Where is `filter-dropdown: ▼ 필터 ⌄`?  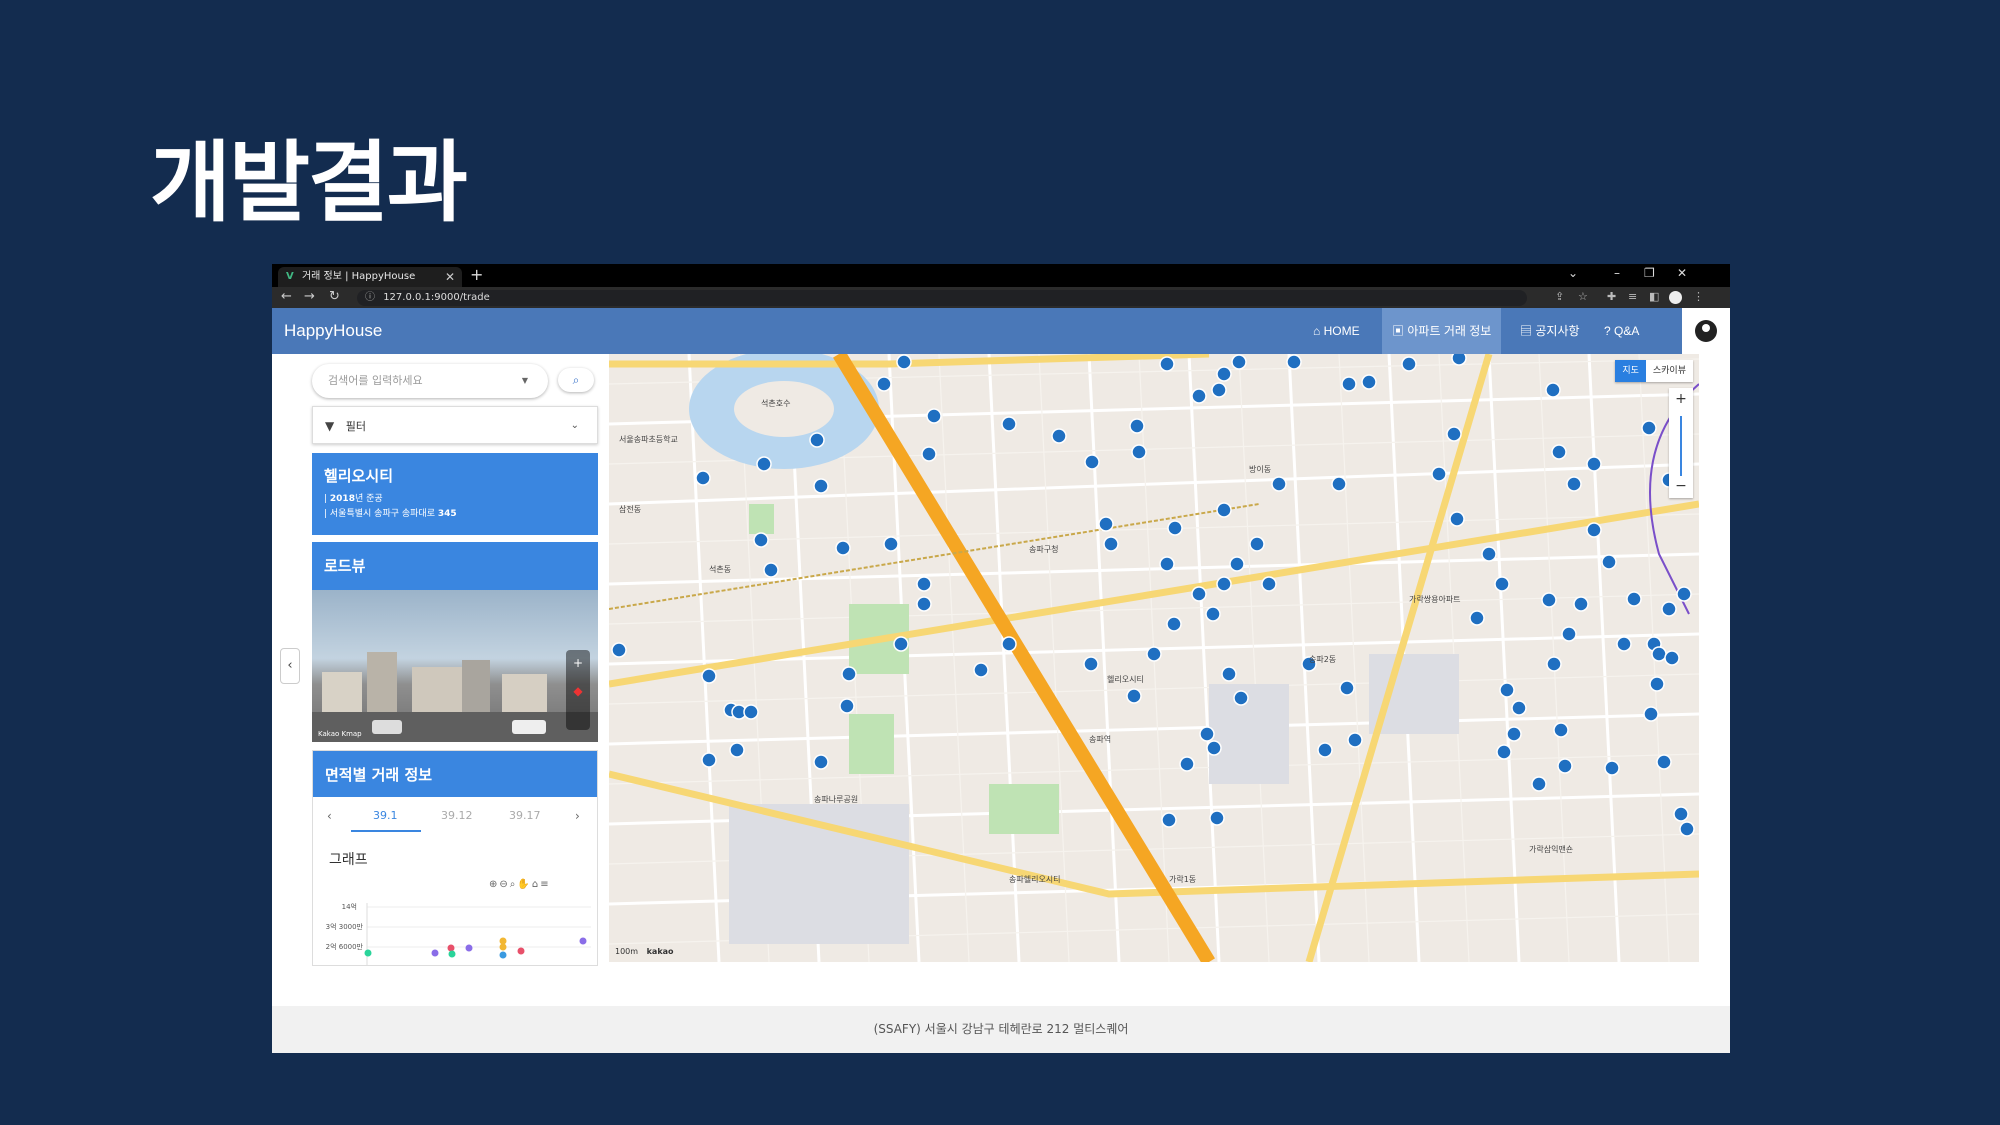 filter-dropdown: ▼ 필터 ⌄ is located at coordinates (455, 425).